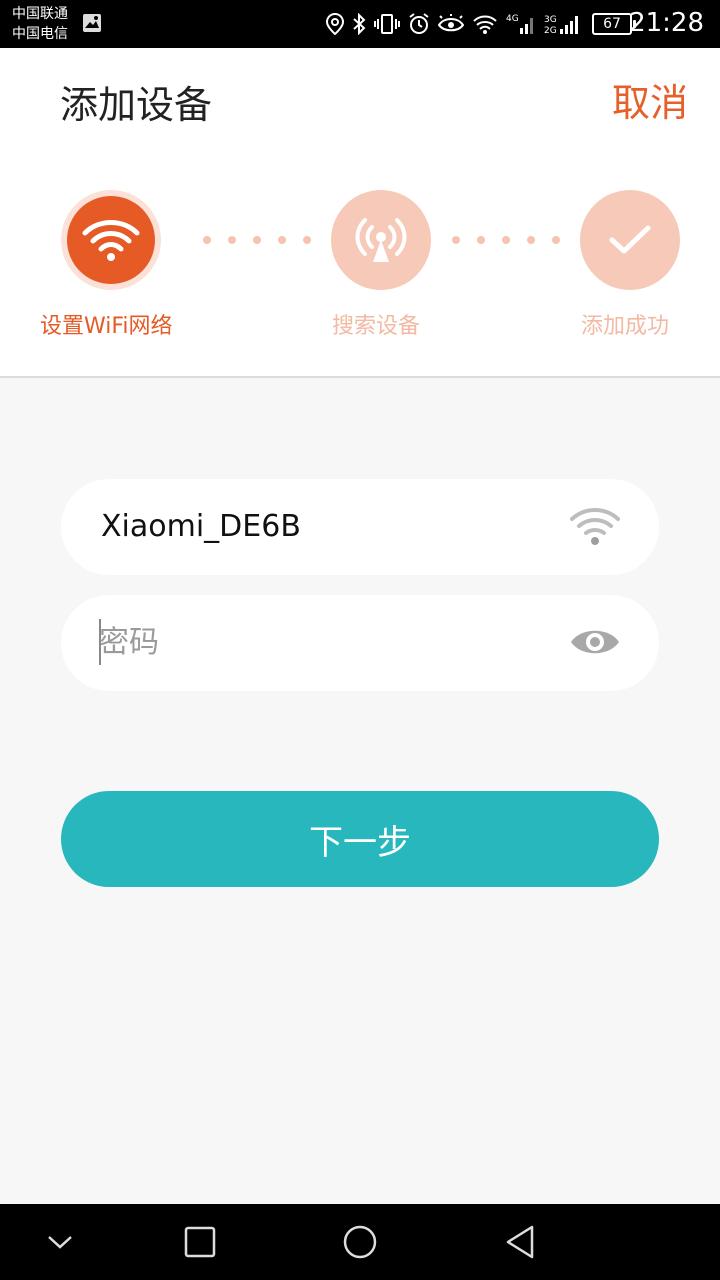 The width and height of the screenshot is (720, 1280). What do you see at coordinates (40, 24) in the screenshot?
I see `carrier-info: 中国联通 中国电信` at bounding box center [40, 24].